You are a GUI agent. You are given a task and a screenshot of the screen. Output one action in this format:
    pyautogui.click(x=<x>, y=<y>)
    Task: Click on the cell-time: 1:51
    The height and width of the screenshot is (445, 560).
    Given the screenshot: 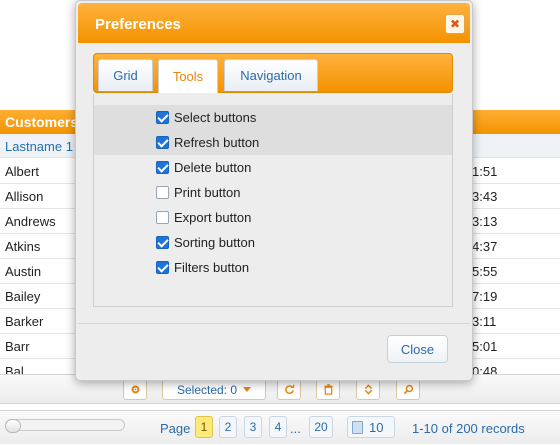 What is the action you would take?
    pyautogui.click(x=485, y=171)
    